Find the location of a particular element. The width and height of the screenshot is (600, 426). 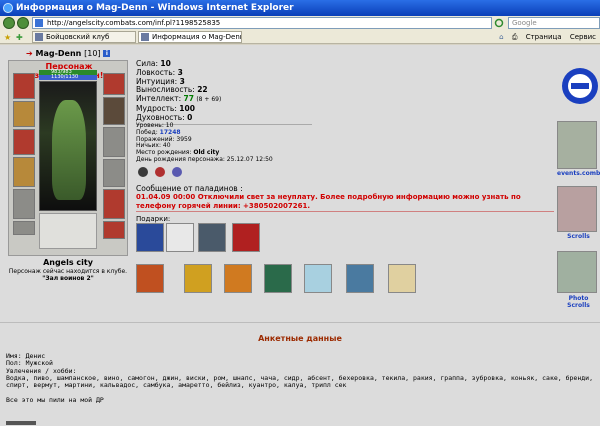

home-icon: ⌂ is located at coordinates (501, 37).